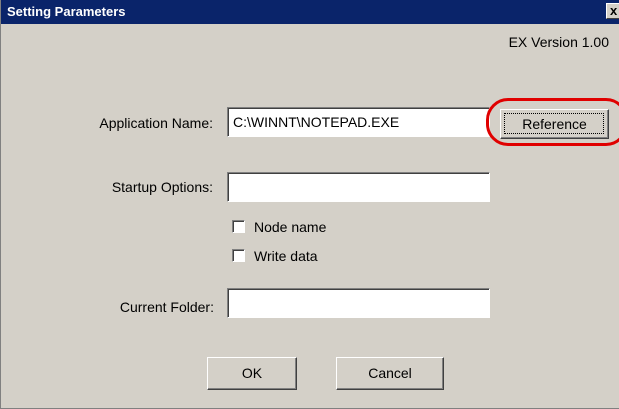 The height and width of the screenshot is (409, 619). I want to click on reference-button: Reference, so click(554, 124).